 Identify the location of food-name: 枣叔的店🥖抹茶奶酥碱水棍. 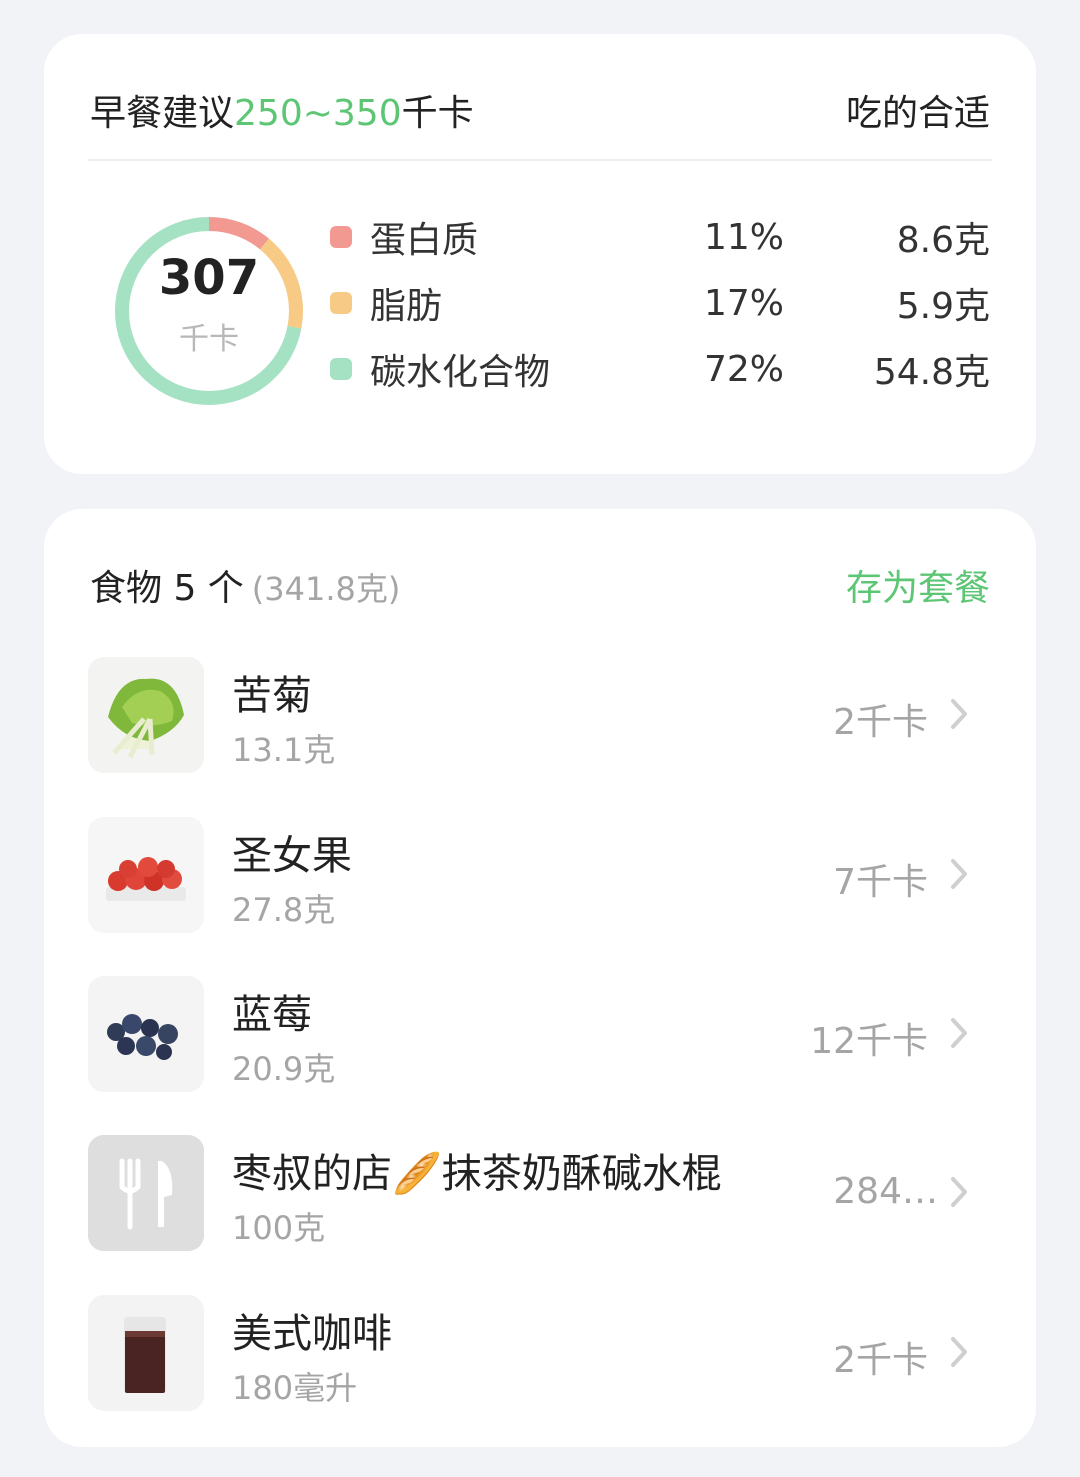
(477, 1174).